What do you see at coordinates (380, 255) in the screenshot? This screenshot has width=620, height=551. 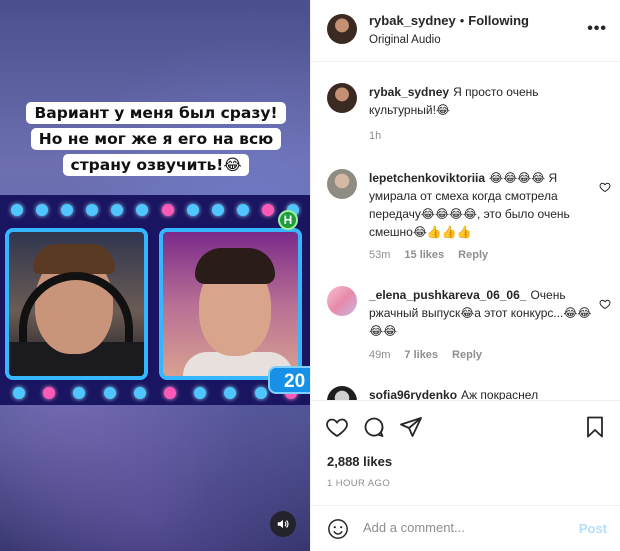 I see `comment-time: 53m` at bounding box center [380, 255].